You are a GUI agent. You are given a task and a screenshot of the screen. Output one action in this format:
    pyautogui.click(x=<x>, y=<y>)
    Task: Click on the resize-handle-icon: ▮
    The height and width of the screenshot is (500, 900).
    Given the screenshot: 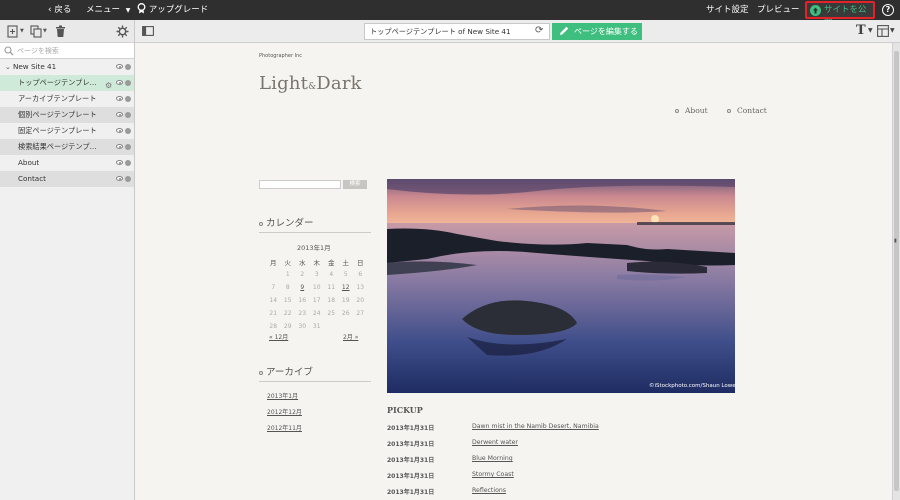 What is the action you would take?
    pyautogui.click(x=895, y=241)
    